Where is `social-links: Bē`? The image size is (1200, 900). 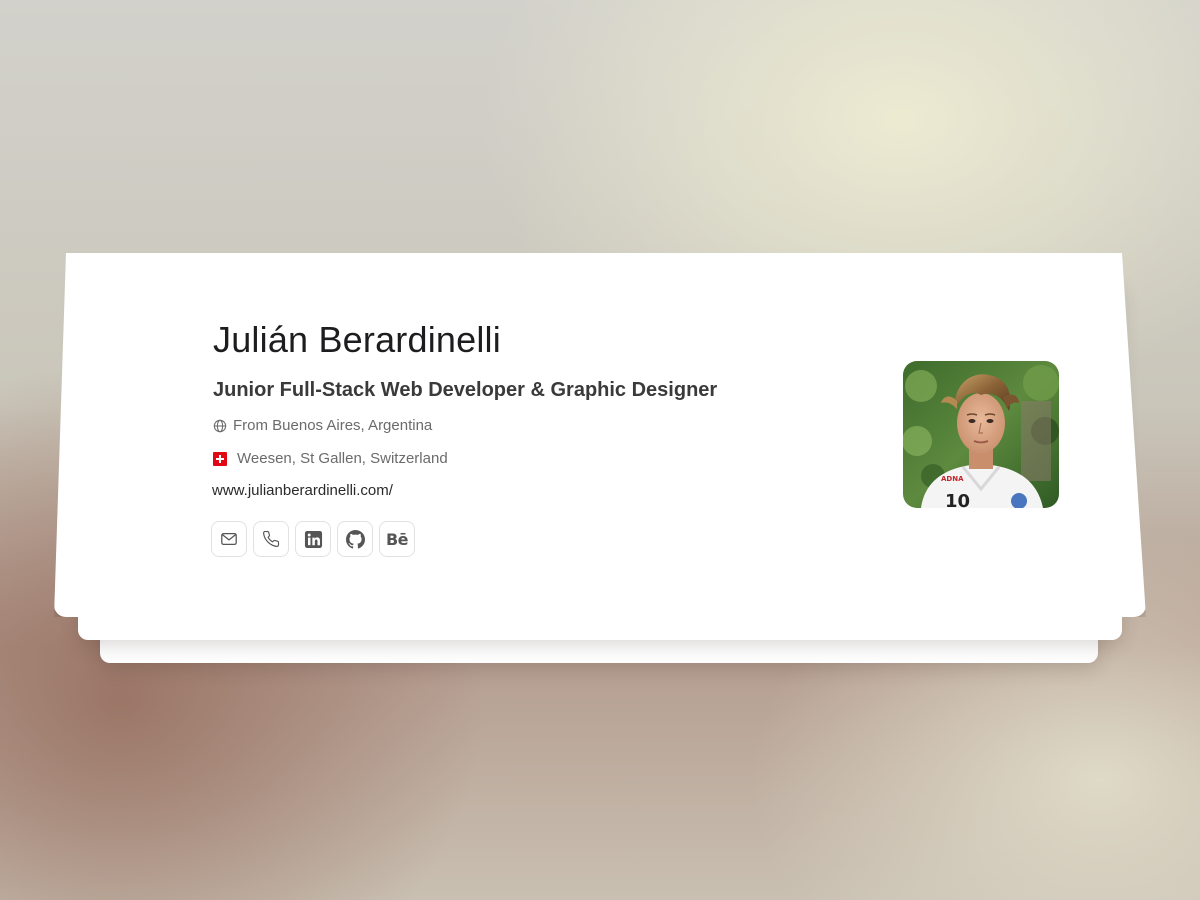
social-links: Bē is located at coordinates (313, 539).